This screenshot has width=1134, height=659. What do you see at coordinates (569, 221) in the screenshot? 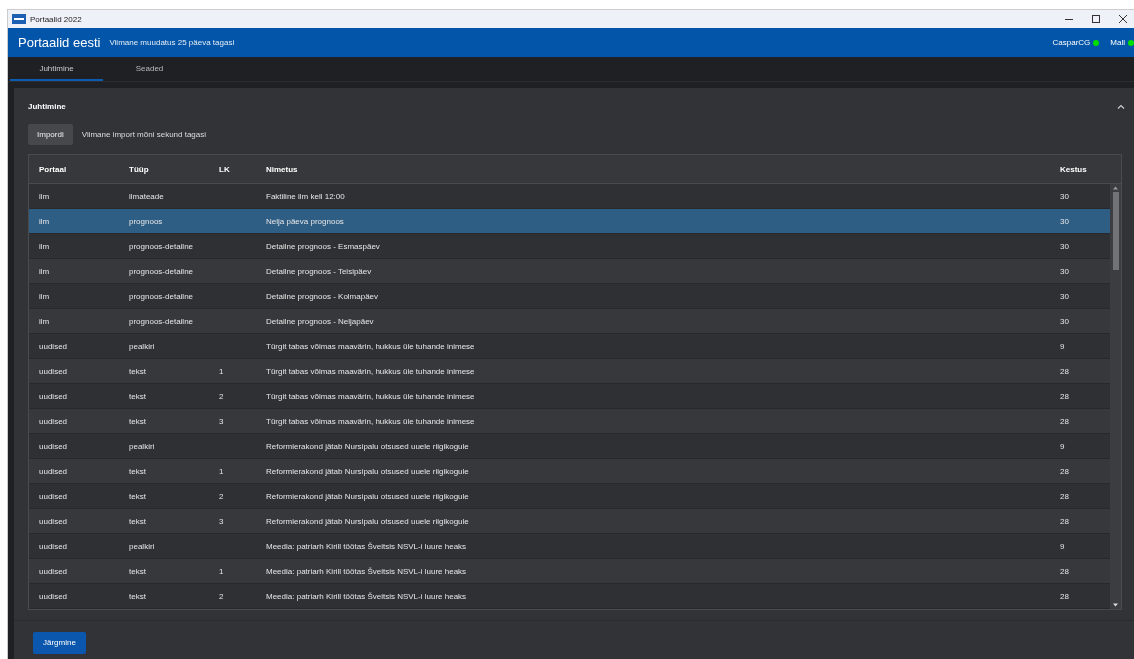
I see `table-row: ilm prognoos Nelja päeva prognoos 30` at bounding box center [569, 221].